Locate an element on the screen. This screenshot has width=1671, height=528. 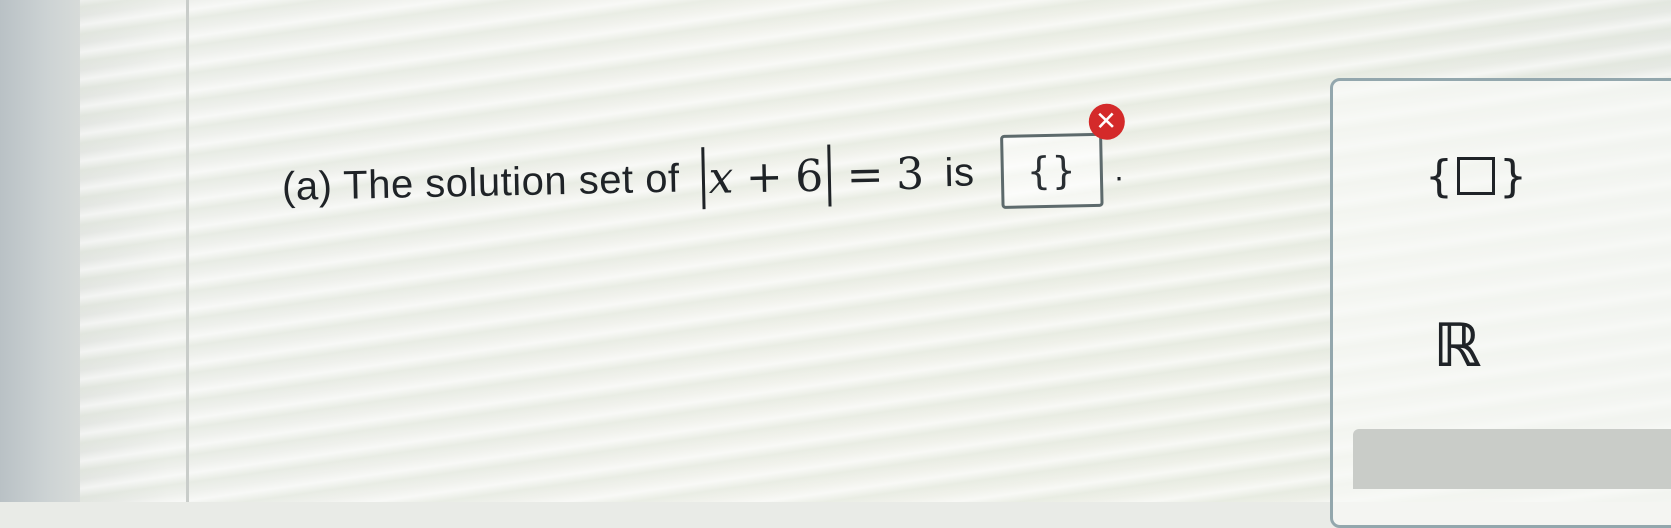
keypad-bottom-key is located at coordinates (1512, 459).